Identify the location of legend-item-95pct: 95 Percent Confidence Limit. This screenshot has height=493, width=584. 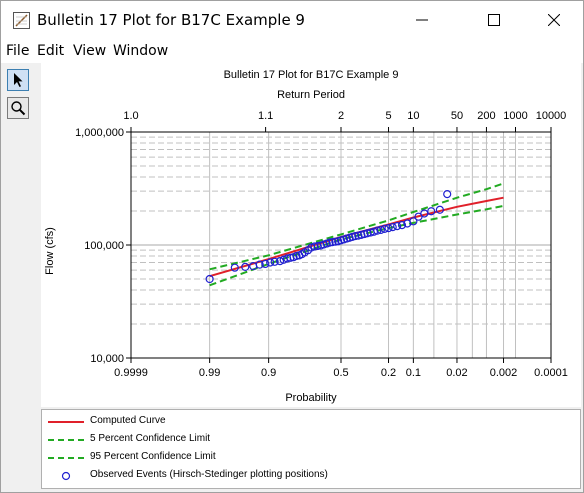
(302, 458).